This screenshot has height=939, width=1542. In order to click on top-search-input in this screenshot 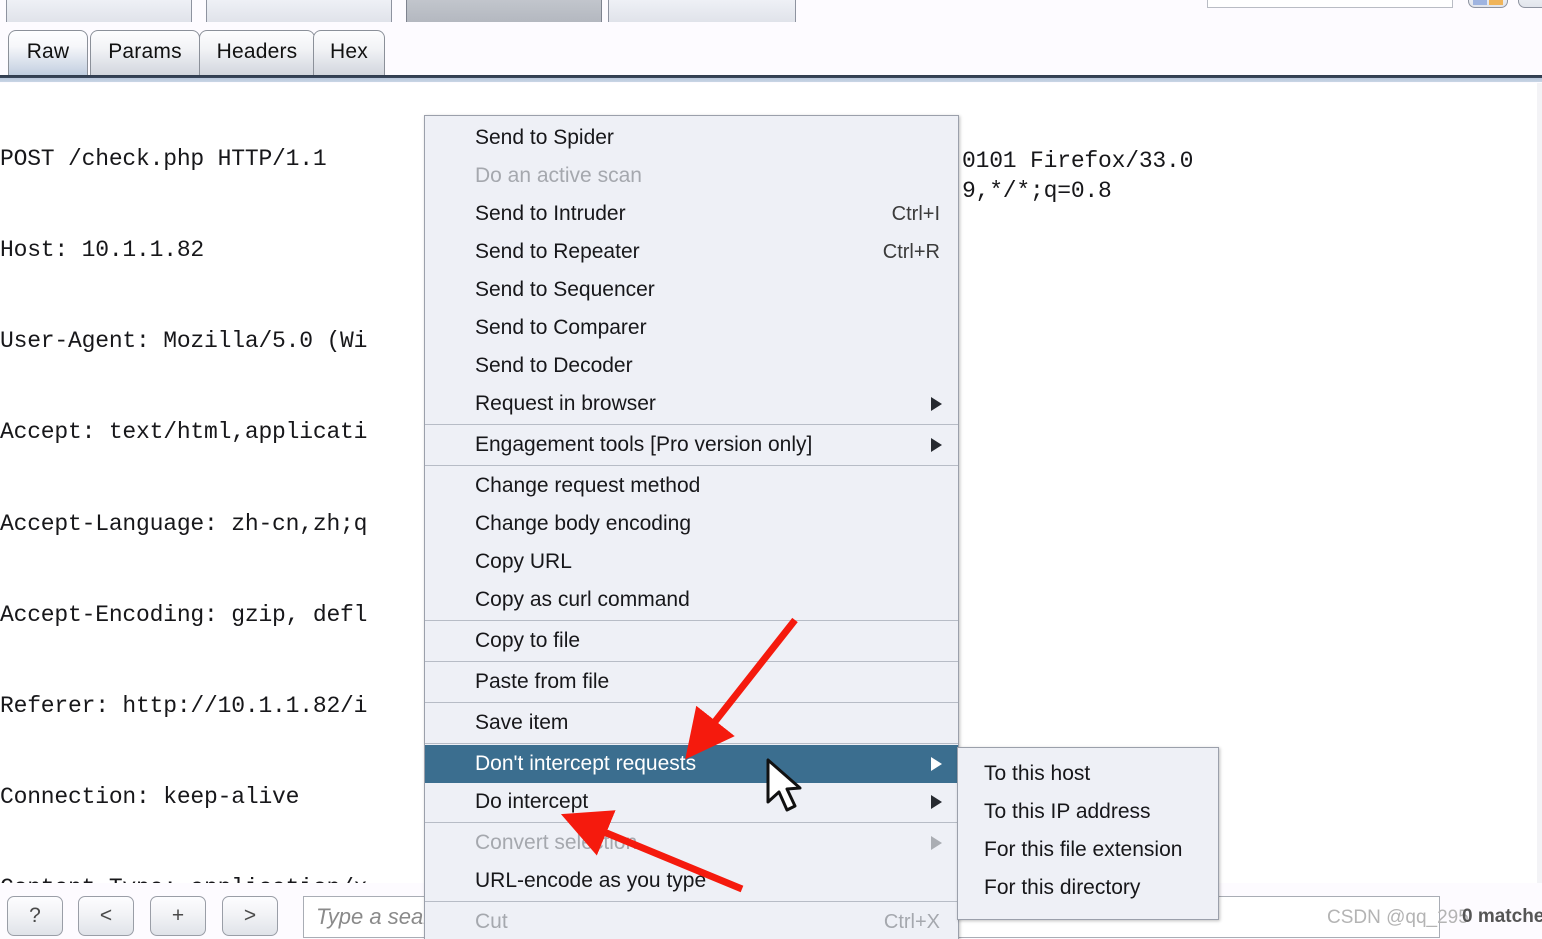, I will do `click(1330, 4)`.